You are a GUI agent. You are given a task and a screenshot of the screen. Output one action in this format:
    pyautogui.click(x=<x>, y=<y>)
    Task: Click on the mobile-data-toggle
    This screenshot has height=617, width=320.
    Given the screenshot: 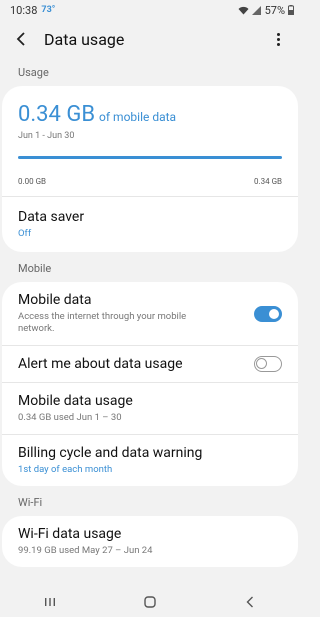 What is the action you would take?
    pyautogui.click(x=268, y=313)
    